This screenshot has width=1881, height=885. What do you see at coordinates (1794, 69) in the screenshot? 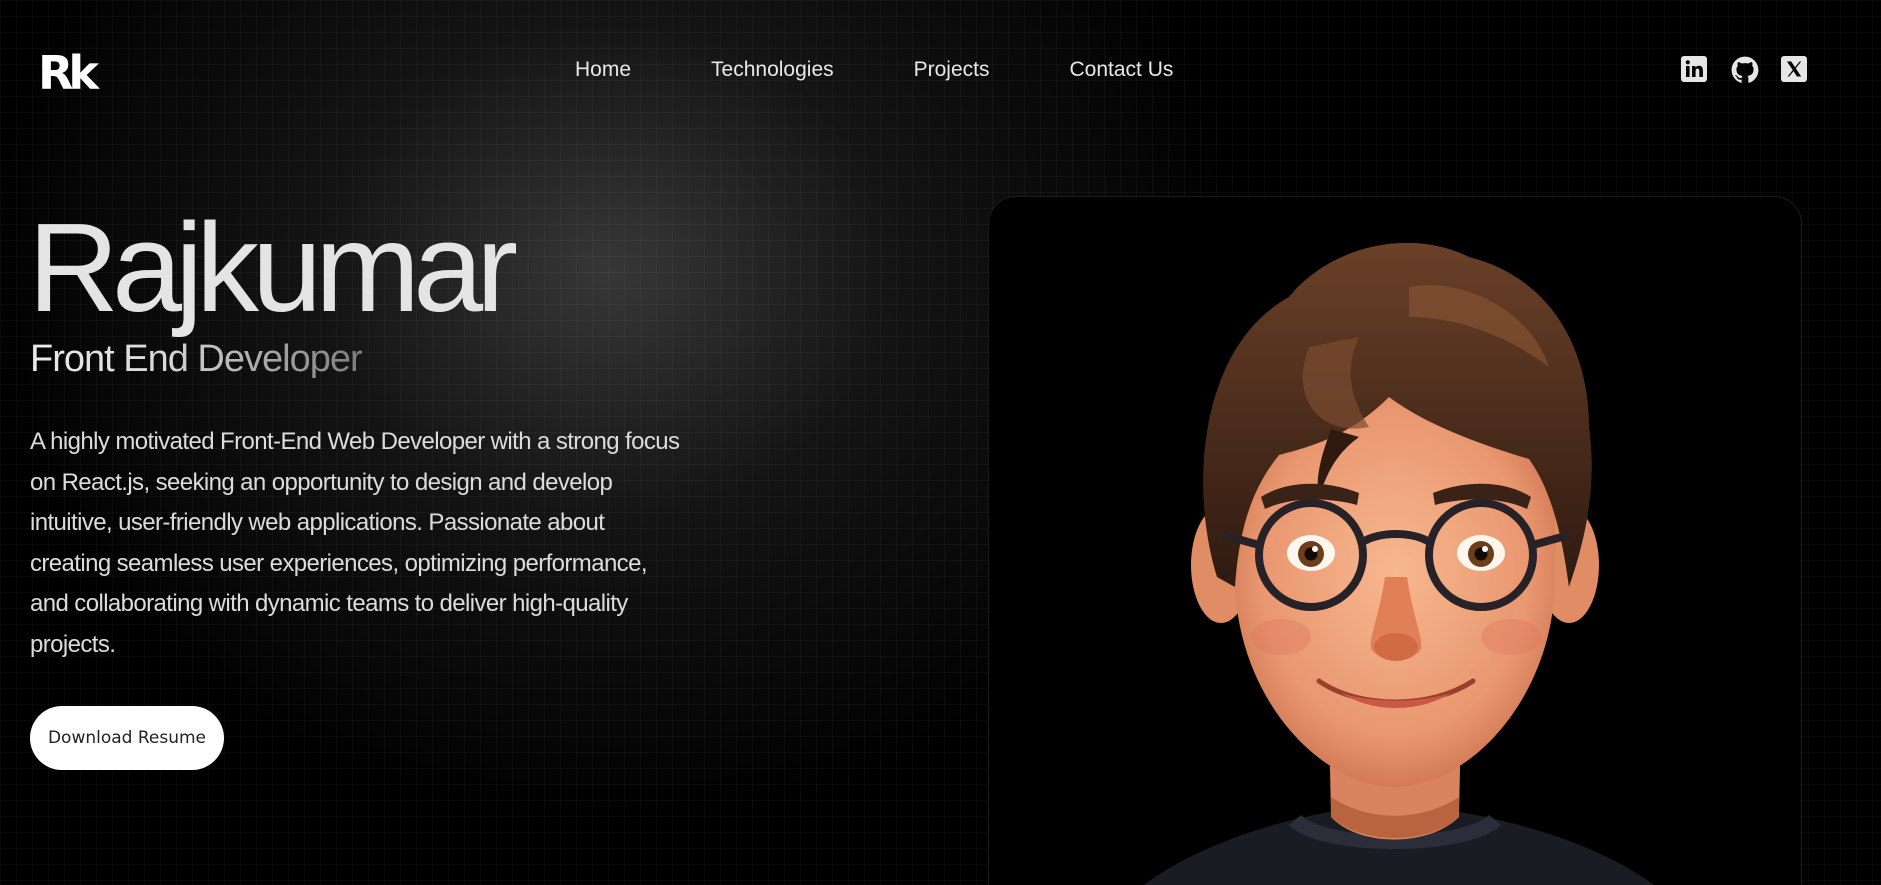
I see `x-icon` at bounding box center [1794, 69].